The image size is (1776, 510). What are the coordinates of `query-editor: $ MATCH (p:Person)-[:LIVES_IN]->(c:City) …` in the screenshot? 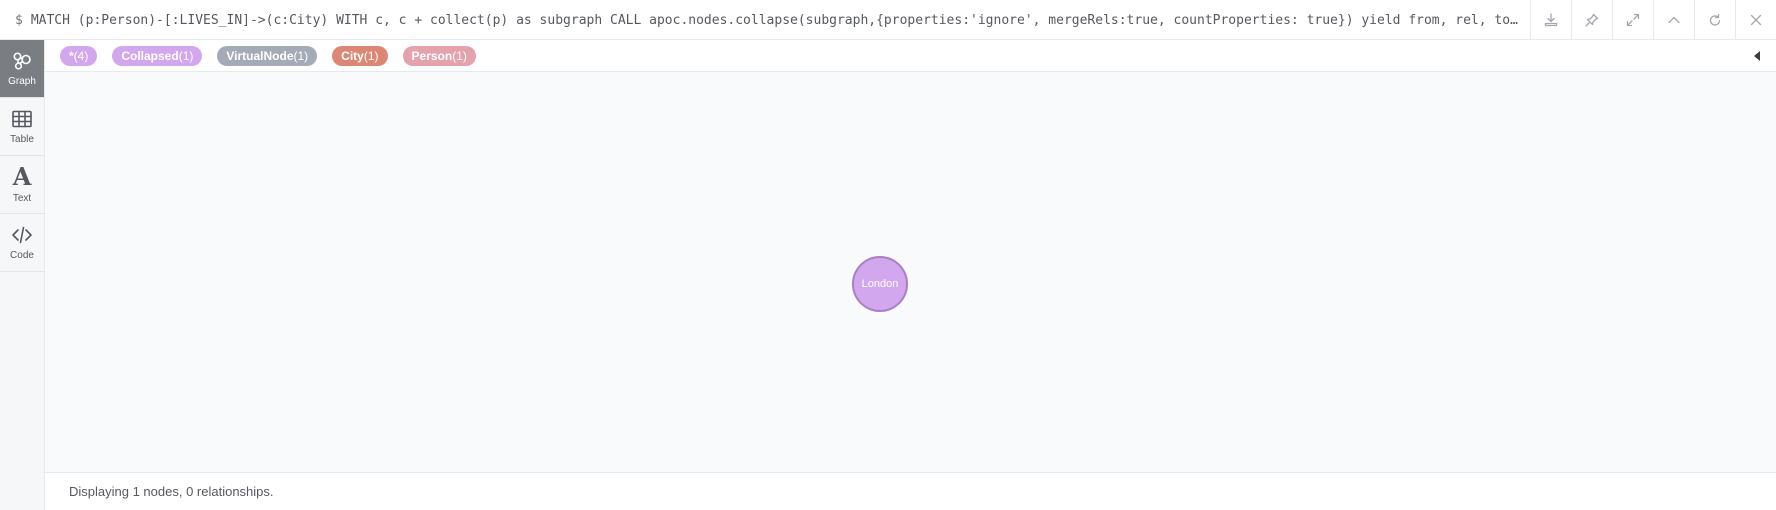 It's located at (770, 20).